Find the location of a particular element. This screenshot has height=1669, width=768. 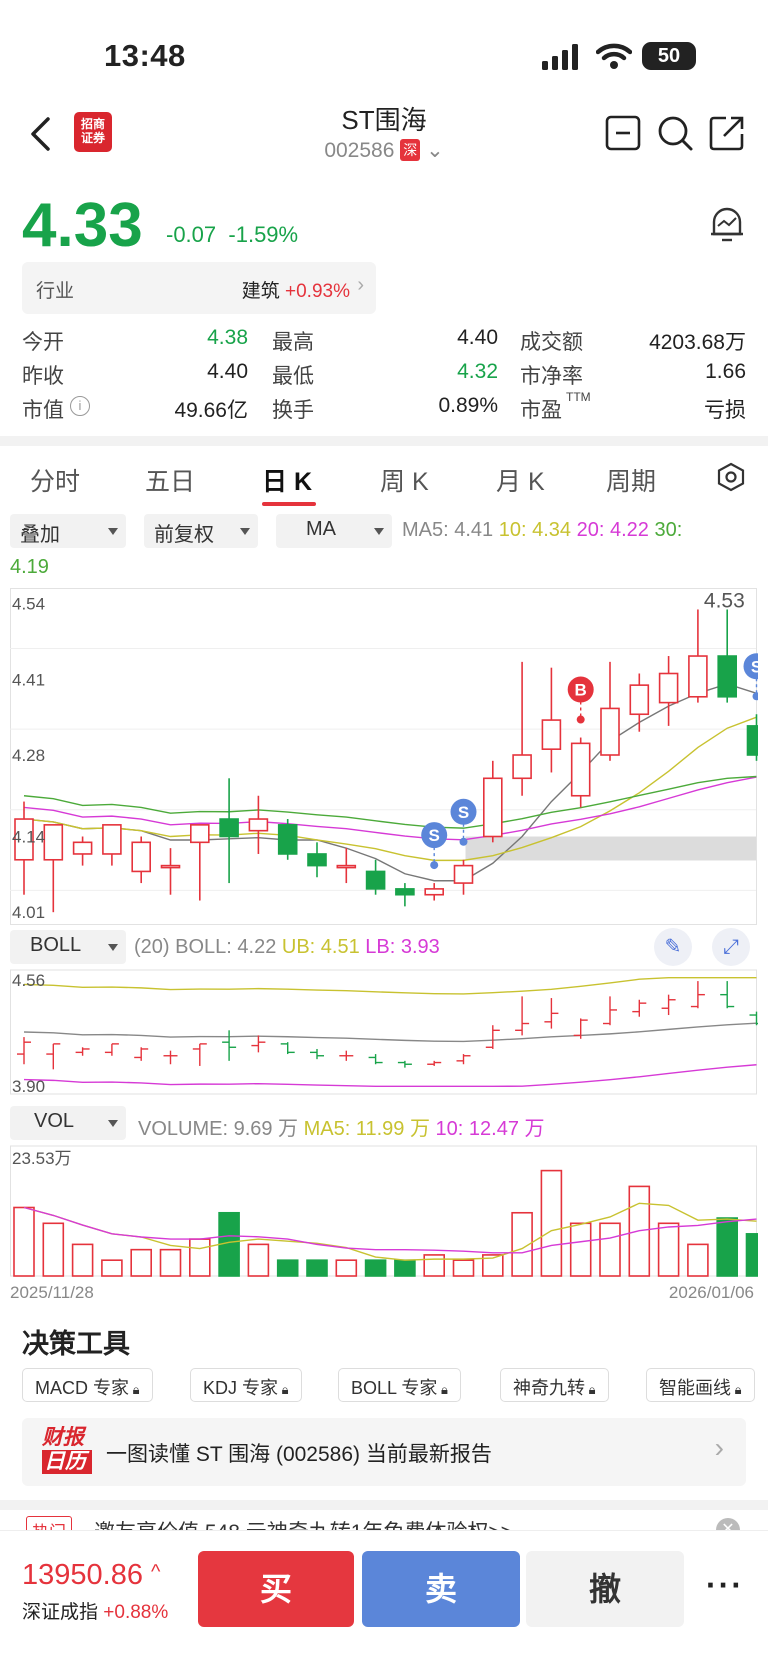

status-time: 13:48 is located at coordinates (145, 55).